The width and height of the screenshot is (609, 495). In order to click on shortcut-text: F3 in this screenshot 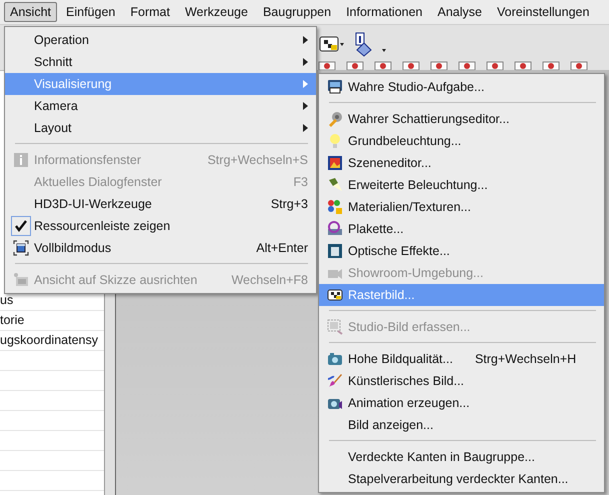, I will do `click(300, 182)`.